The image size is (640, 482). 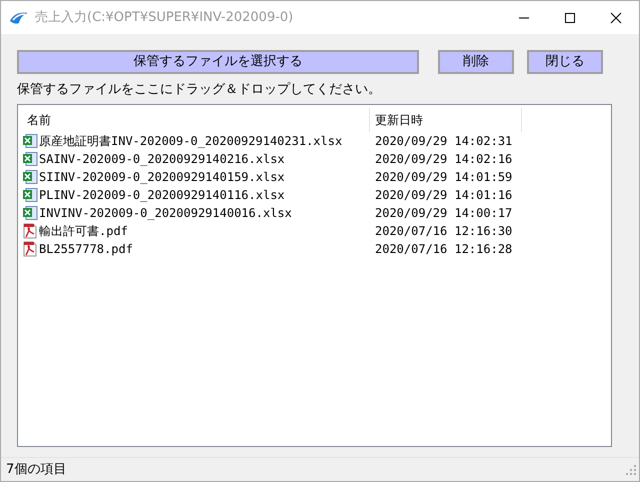 What do you see at coordinates (443, 159) in the screenshot?
I see `modified-time: 2020/09/29 14:02:16` at bounding box center [443, 159].